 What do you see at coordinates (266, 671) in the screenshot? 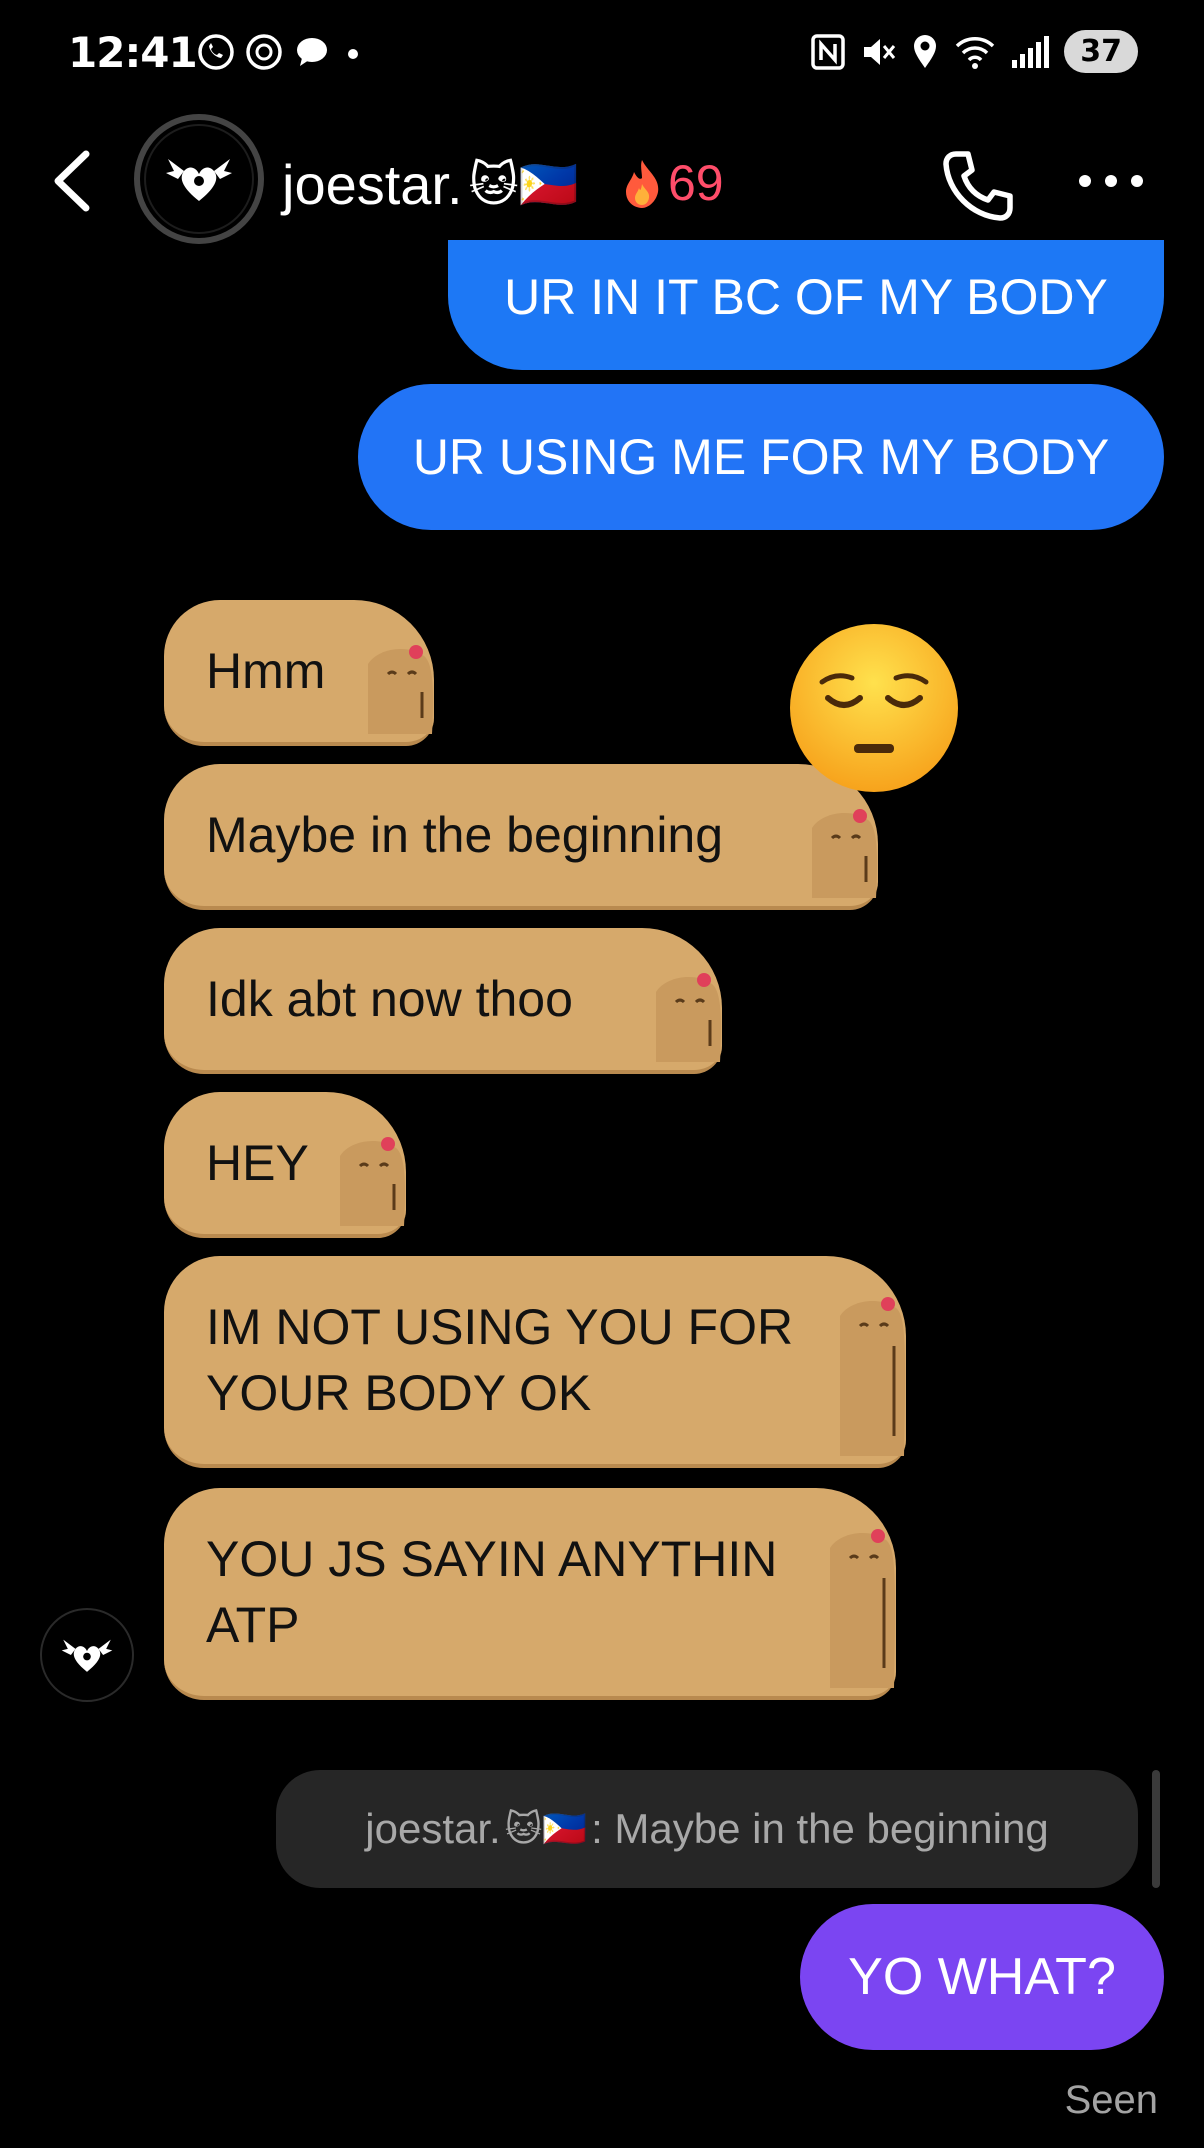
I see `message-text: Hmm` at bounding box center [266, 671].